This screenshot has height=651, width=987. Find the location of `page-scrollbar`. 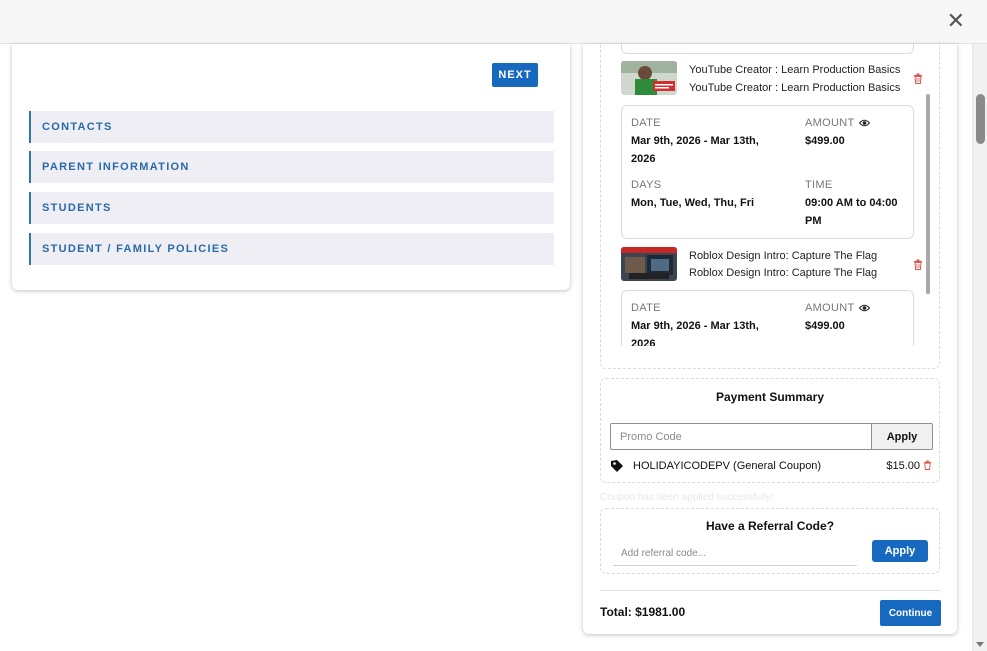

page-scrollbar is located at coordinates (979, 347).